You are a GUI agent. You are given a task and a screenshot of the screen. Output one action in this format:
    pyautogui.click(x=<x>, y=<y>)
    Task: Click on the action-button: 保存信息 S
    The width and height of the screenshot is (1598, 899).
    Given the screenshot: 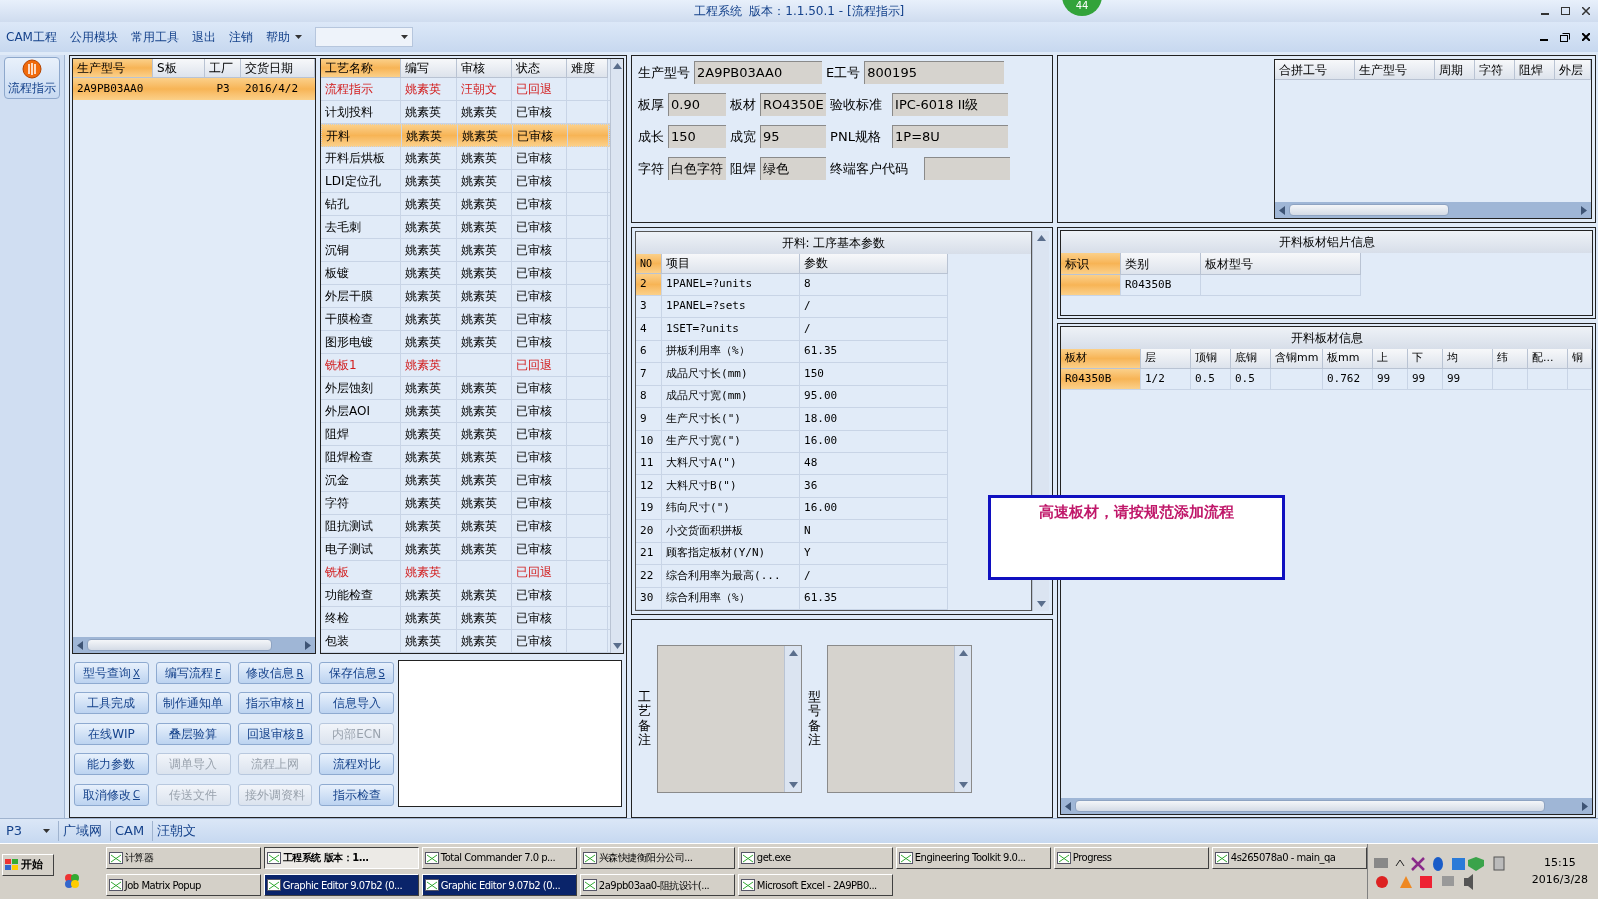 What is the action you would take?
    pyautogui.click(x=357, y=673)
    